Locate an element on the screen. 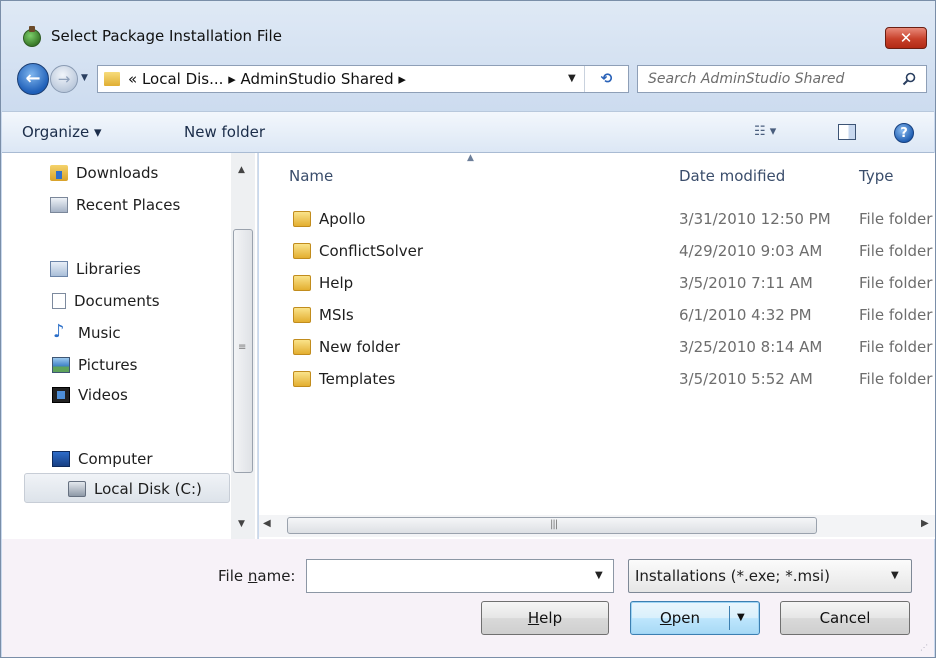 This screenshot has height=658, width=936. nav-item-documents: Documents is located at coordinates (106, 301).